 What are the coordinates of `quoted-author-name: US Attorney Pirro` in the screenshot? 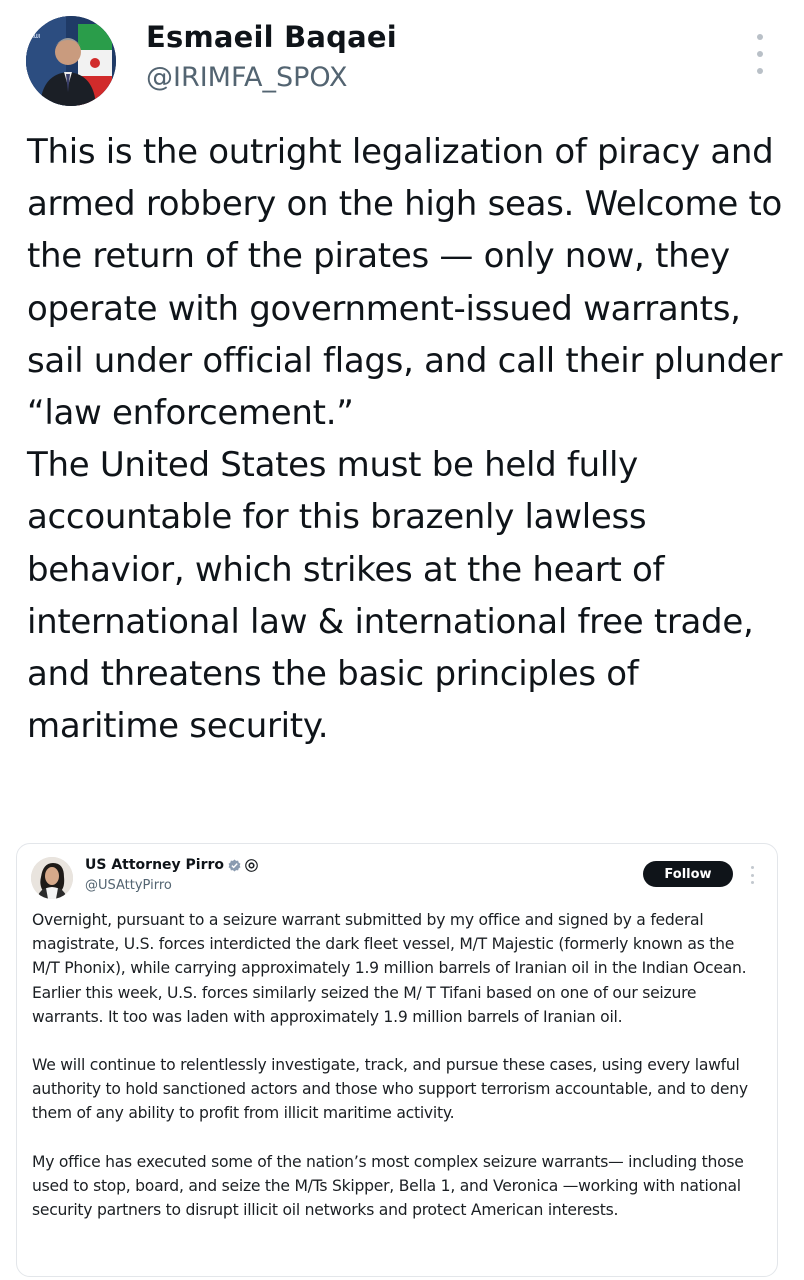 It's located at (154, 865).